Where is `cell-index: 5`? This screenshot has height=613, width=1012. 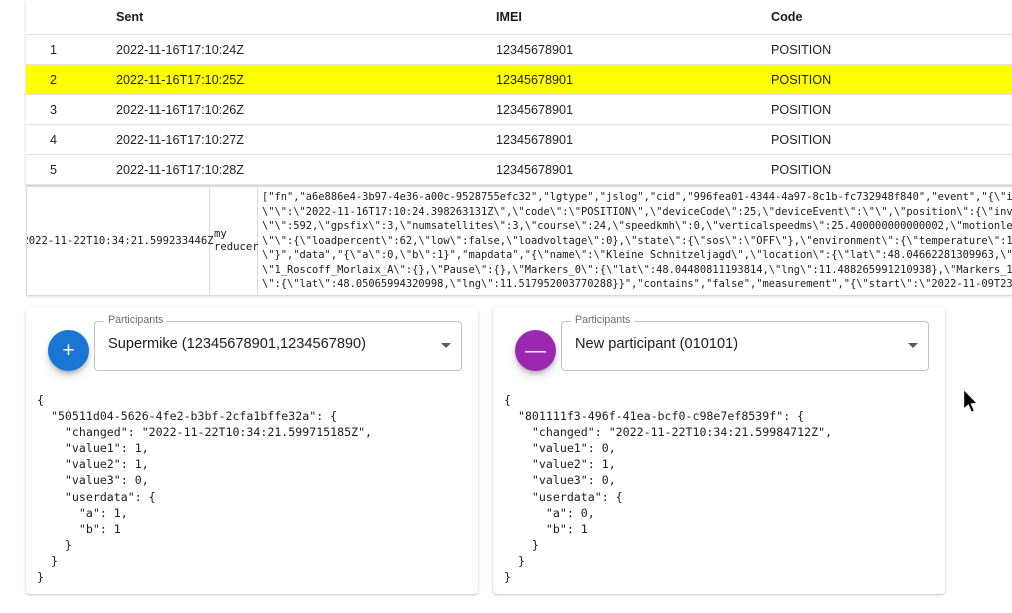 cell-index: 5 is located at coordinates (71, 169).